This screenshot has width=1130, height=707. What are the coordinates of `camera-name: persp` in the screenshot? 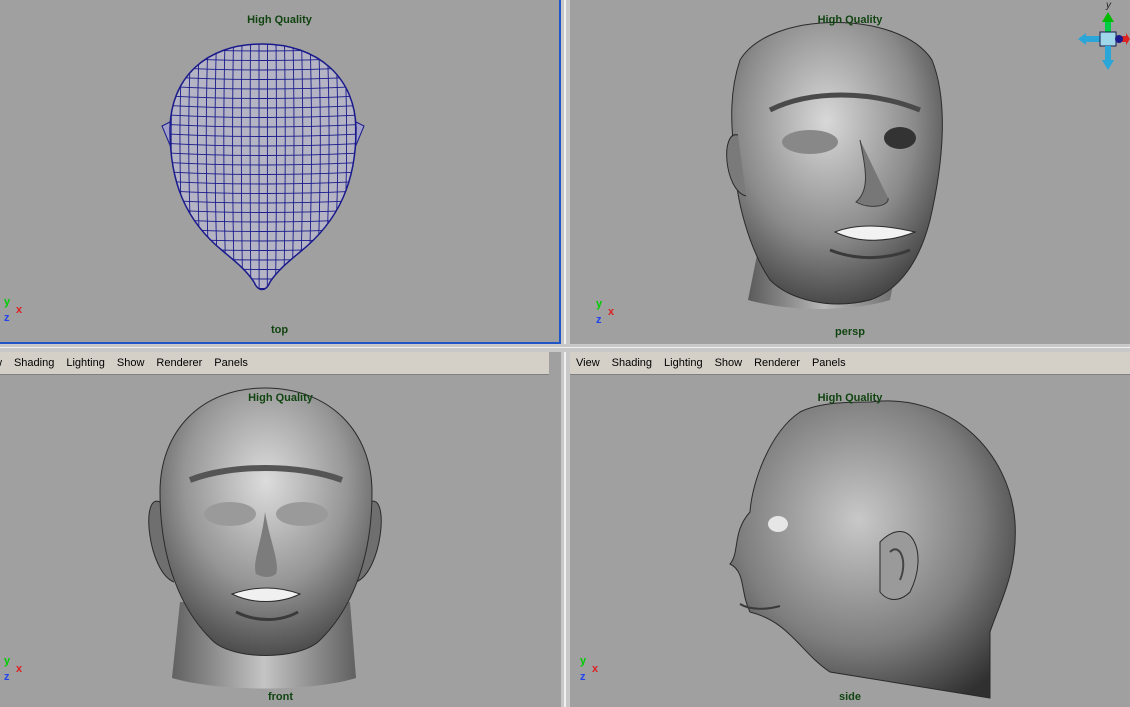 It's located at (850, 332).